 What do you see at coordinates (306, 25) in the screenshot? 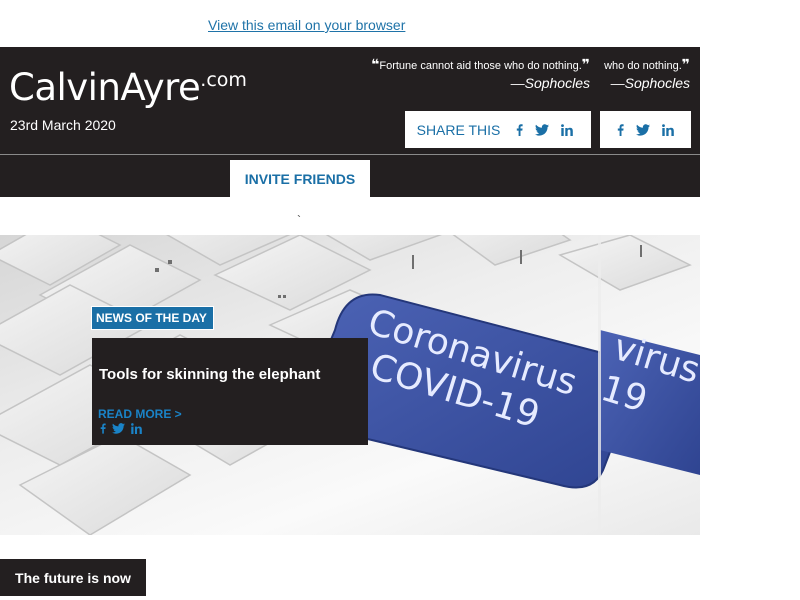
I see `view-in-browser-link: View this email on your browser` at bounding box center [306, 25].